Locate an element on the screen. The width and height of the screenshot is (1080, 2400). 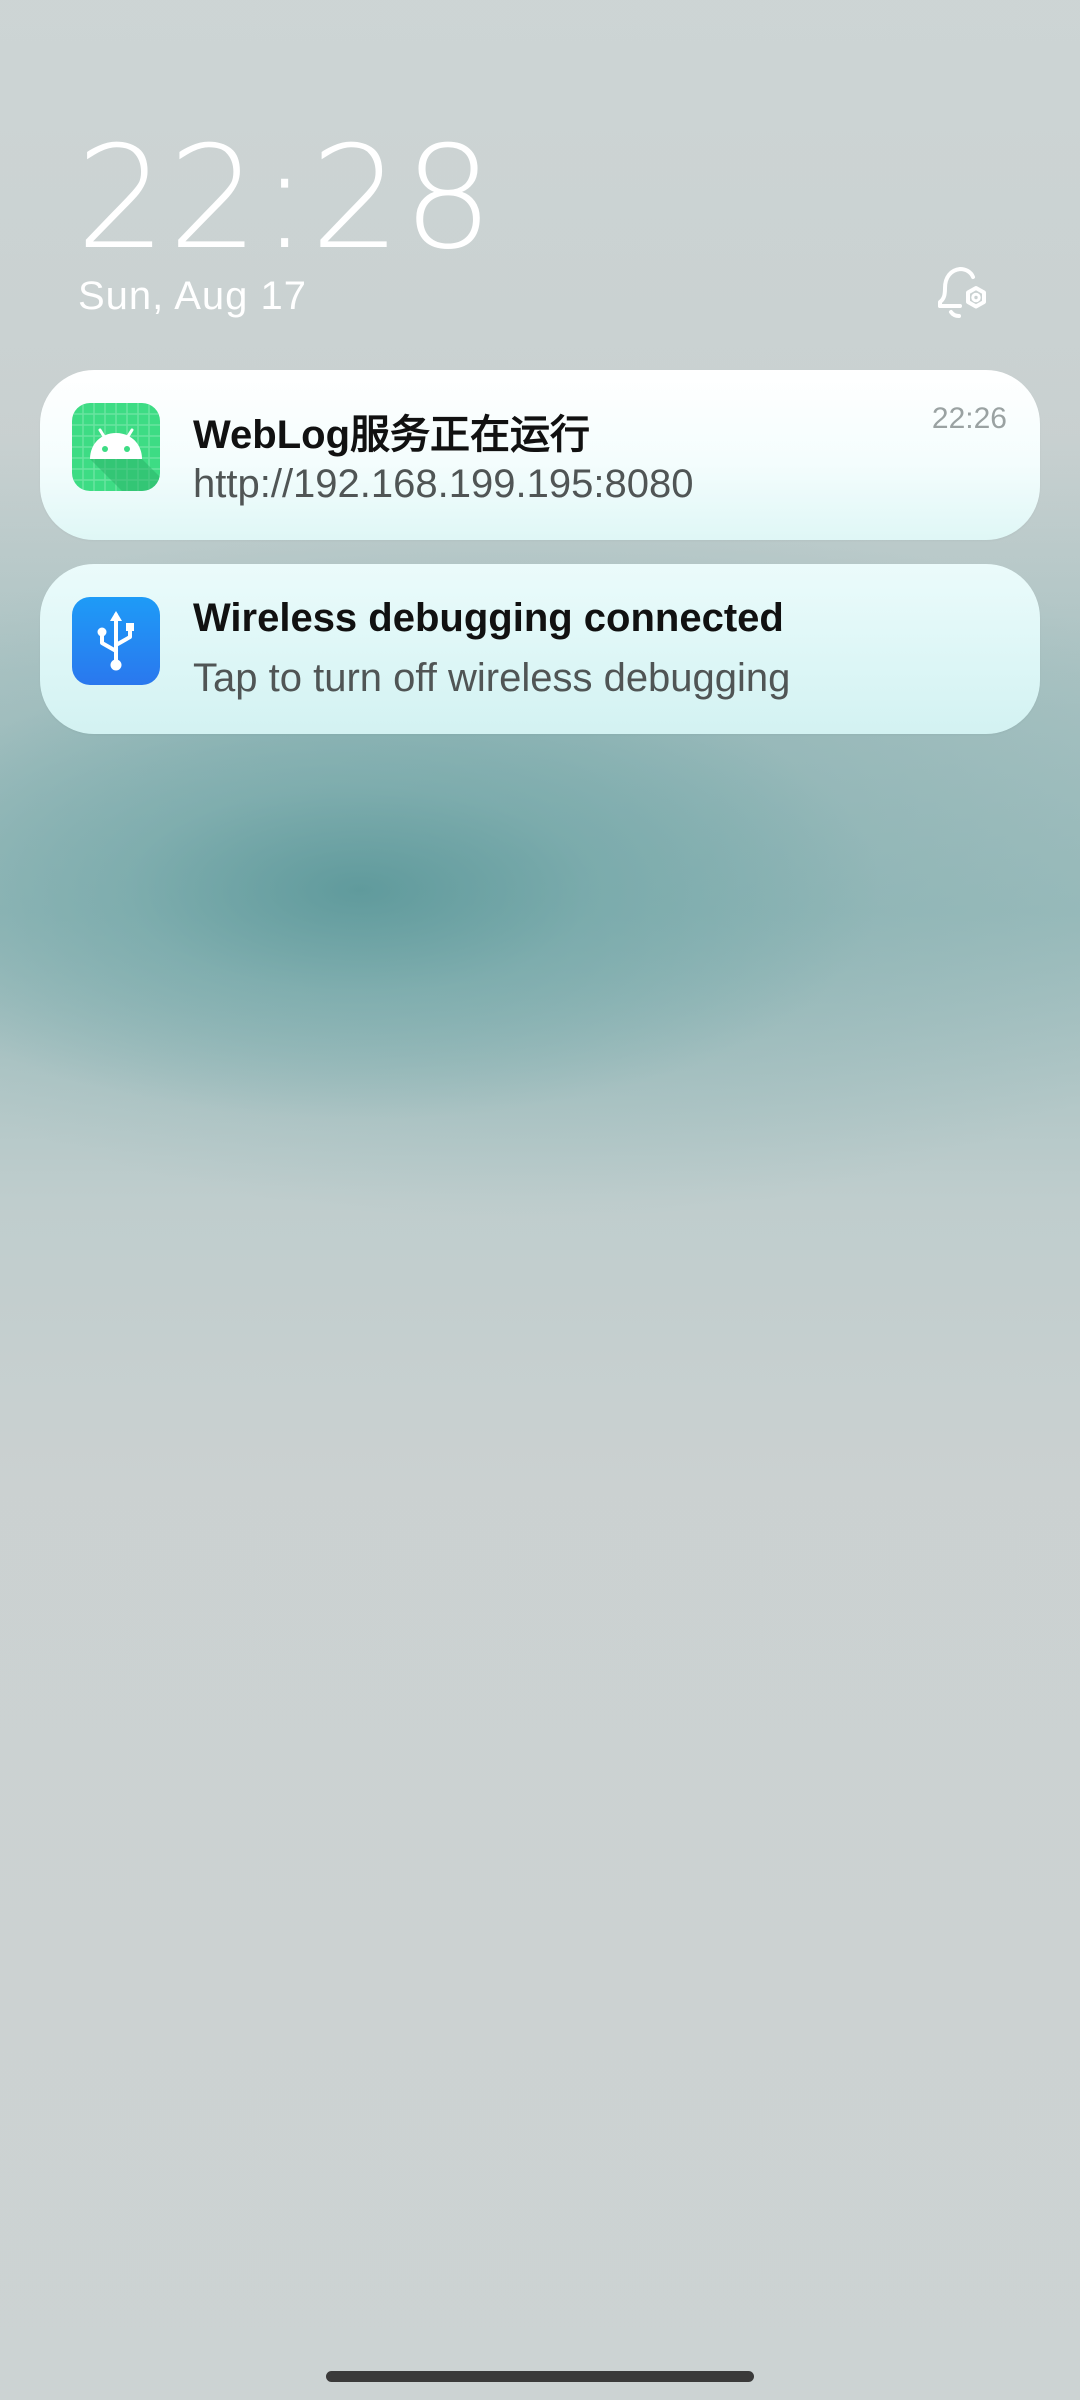
lockscreen-clock: 22:28 is located at coordinates (286, 198).